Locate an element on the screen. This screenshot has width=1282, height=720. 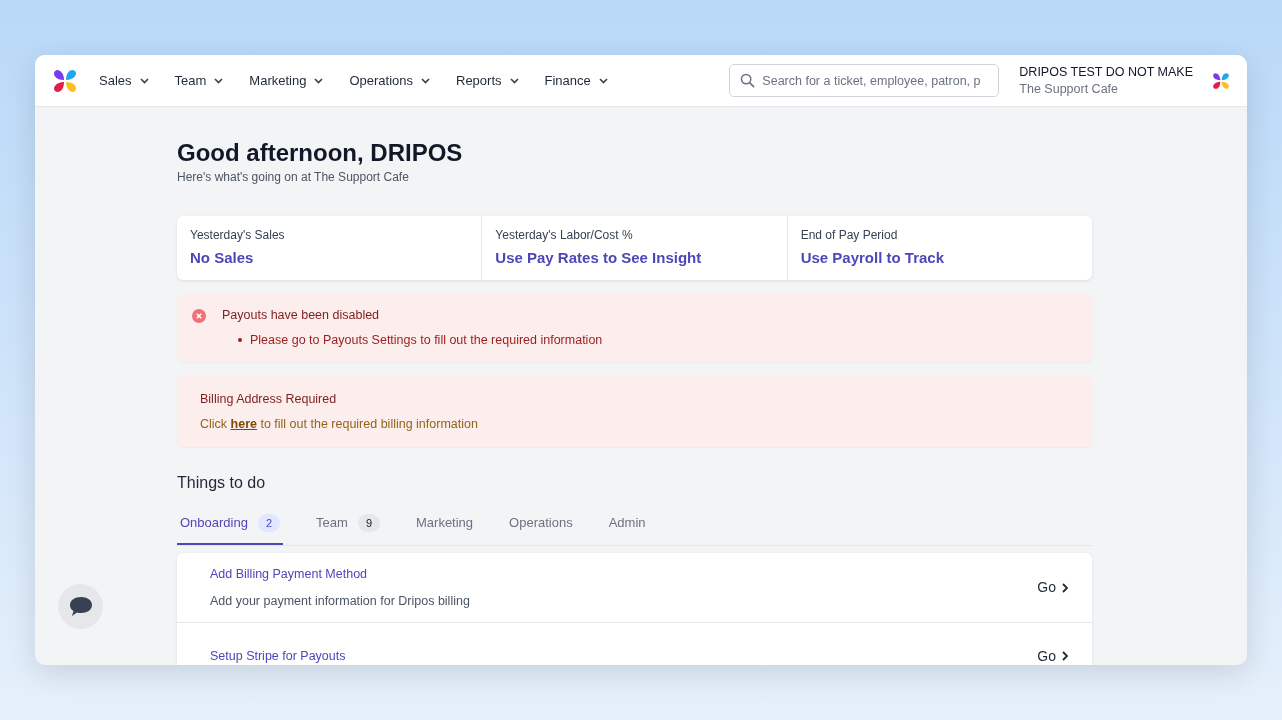
nav-menu: Reports is located at coordinates (487, 80).